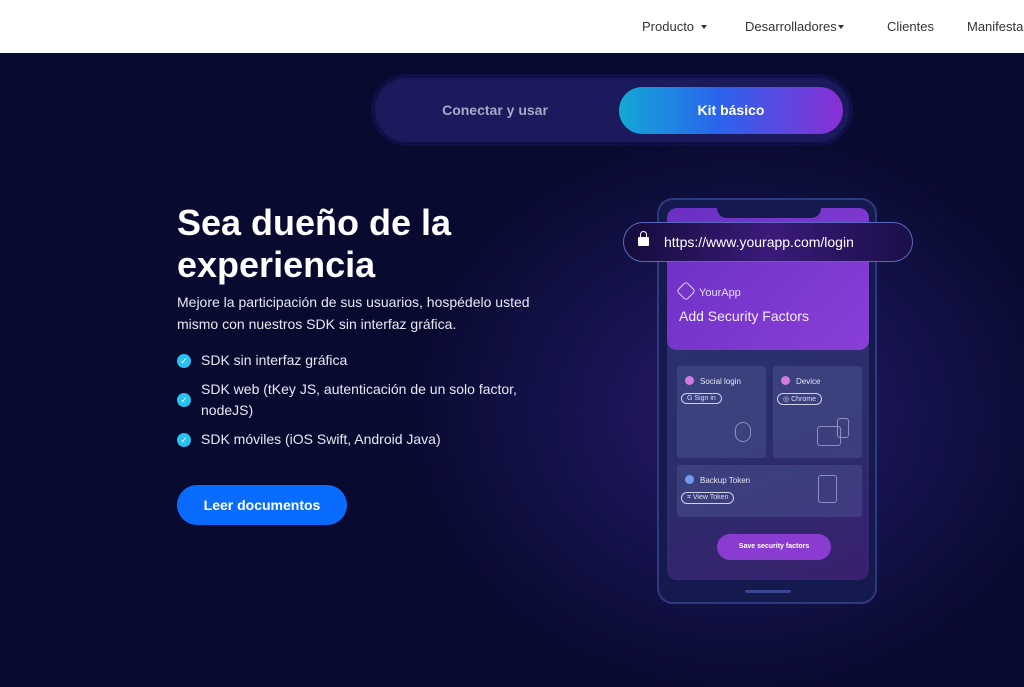 Image resolution: width=1024 pixels, height=687 pixels. Describe the element at coordinates (808, 381) in the screenshot. I see `card-title-text: Device` at that location.